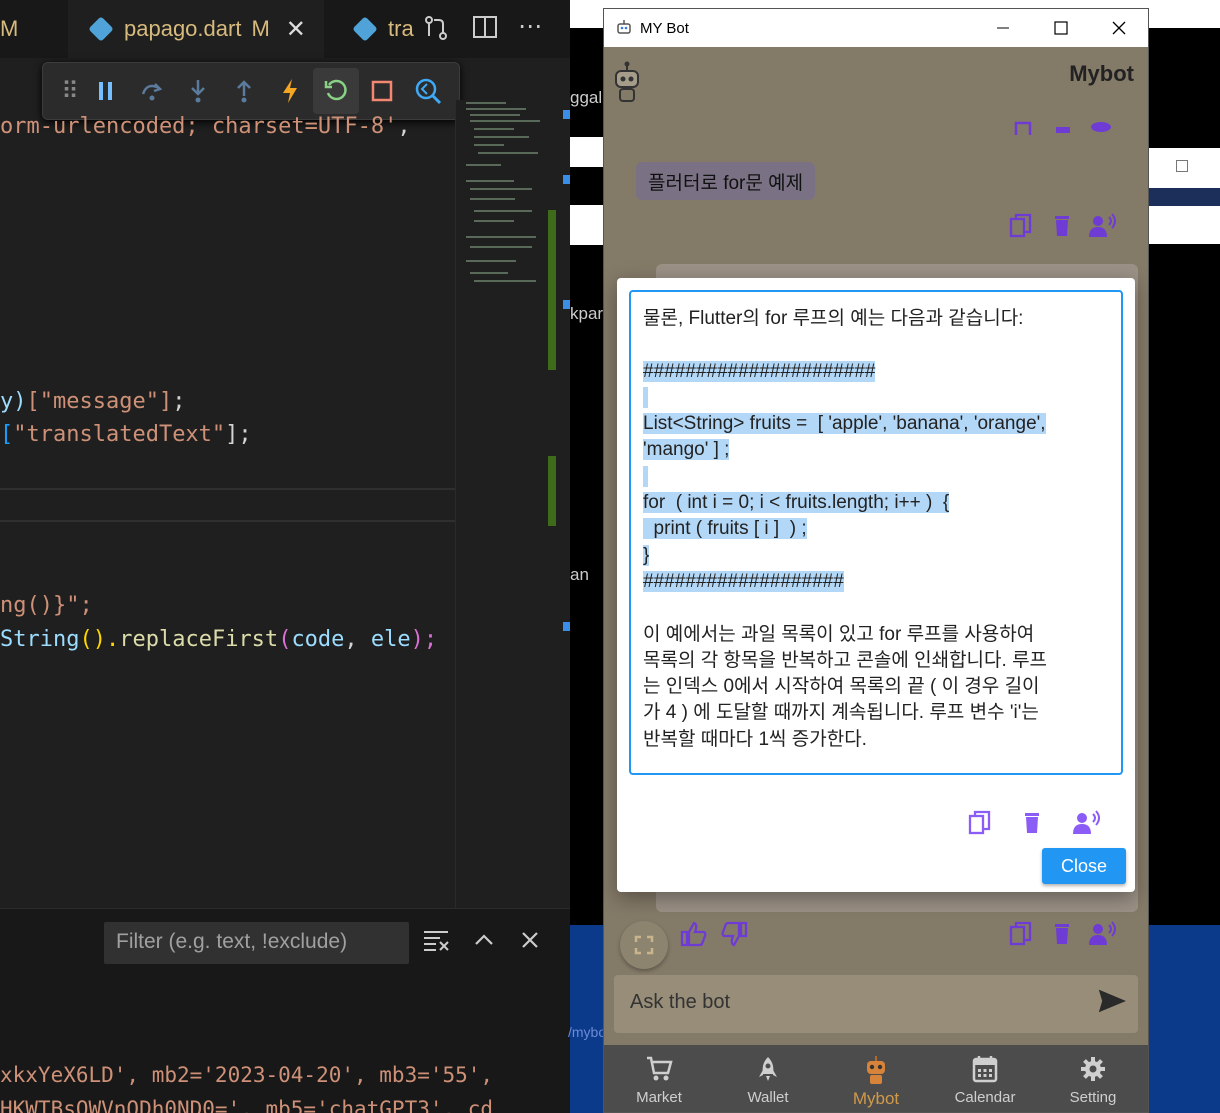 The image size is (1220, 1113). Describe the element at coordinates (646, 555) in the screenshot. I see `selected-text: }` at that location.